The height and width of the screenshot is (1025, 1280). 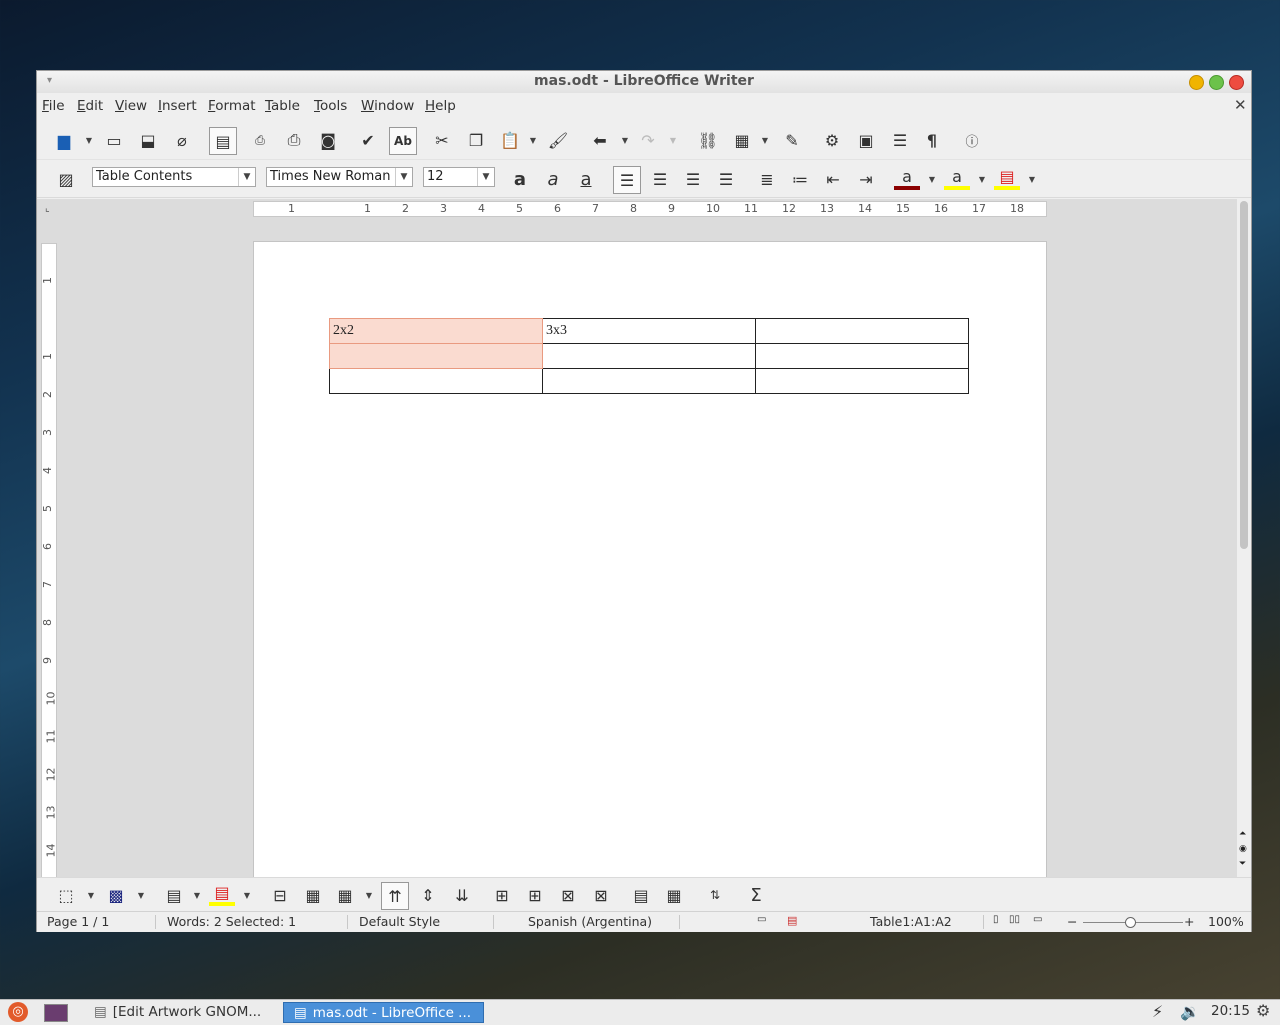 I want to click on vertical-scrollbar: ⏶ ◉ ⏷, so click(x=1244, y=538).